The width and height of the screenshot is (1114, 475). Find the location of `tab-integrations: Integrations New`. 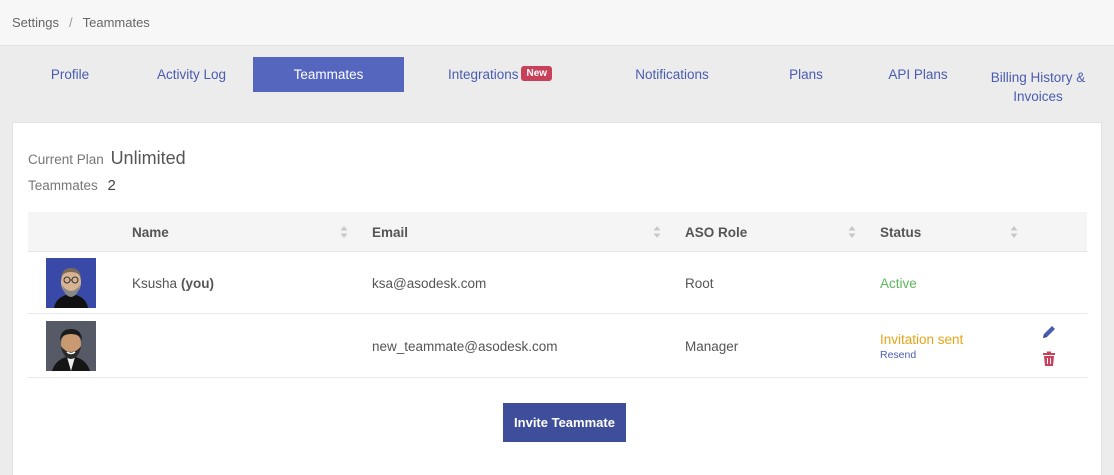

tab-integrations: Integrations New is located at coordinates (500, 74).